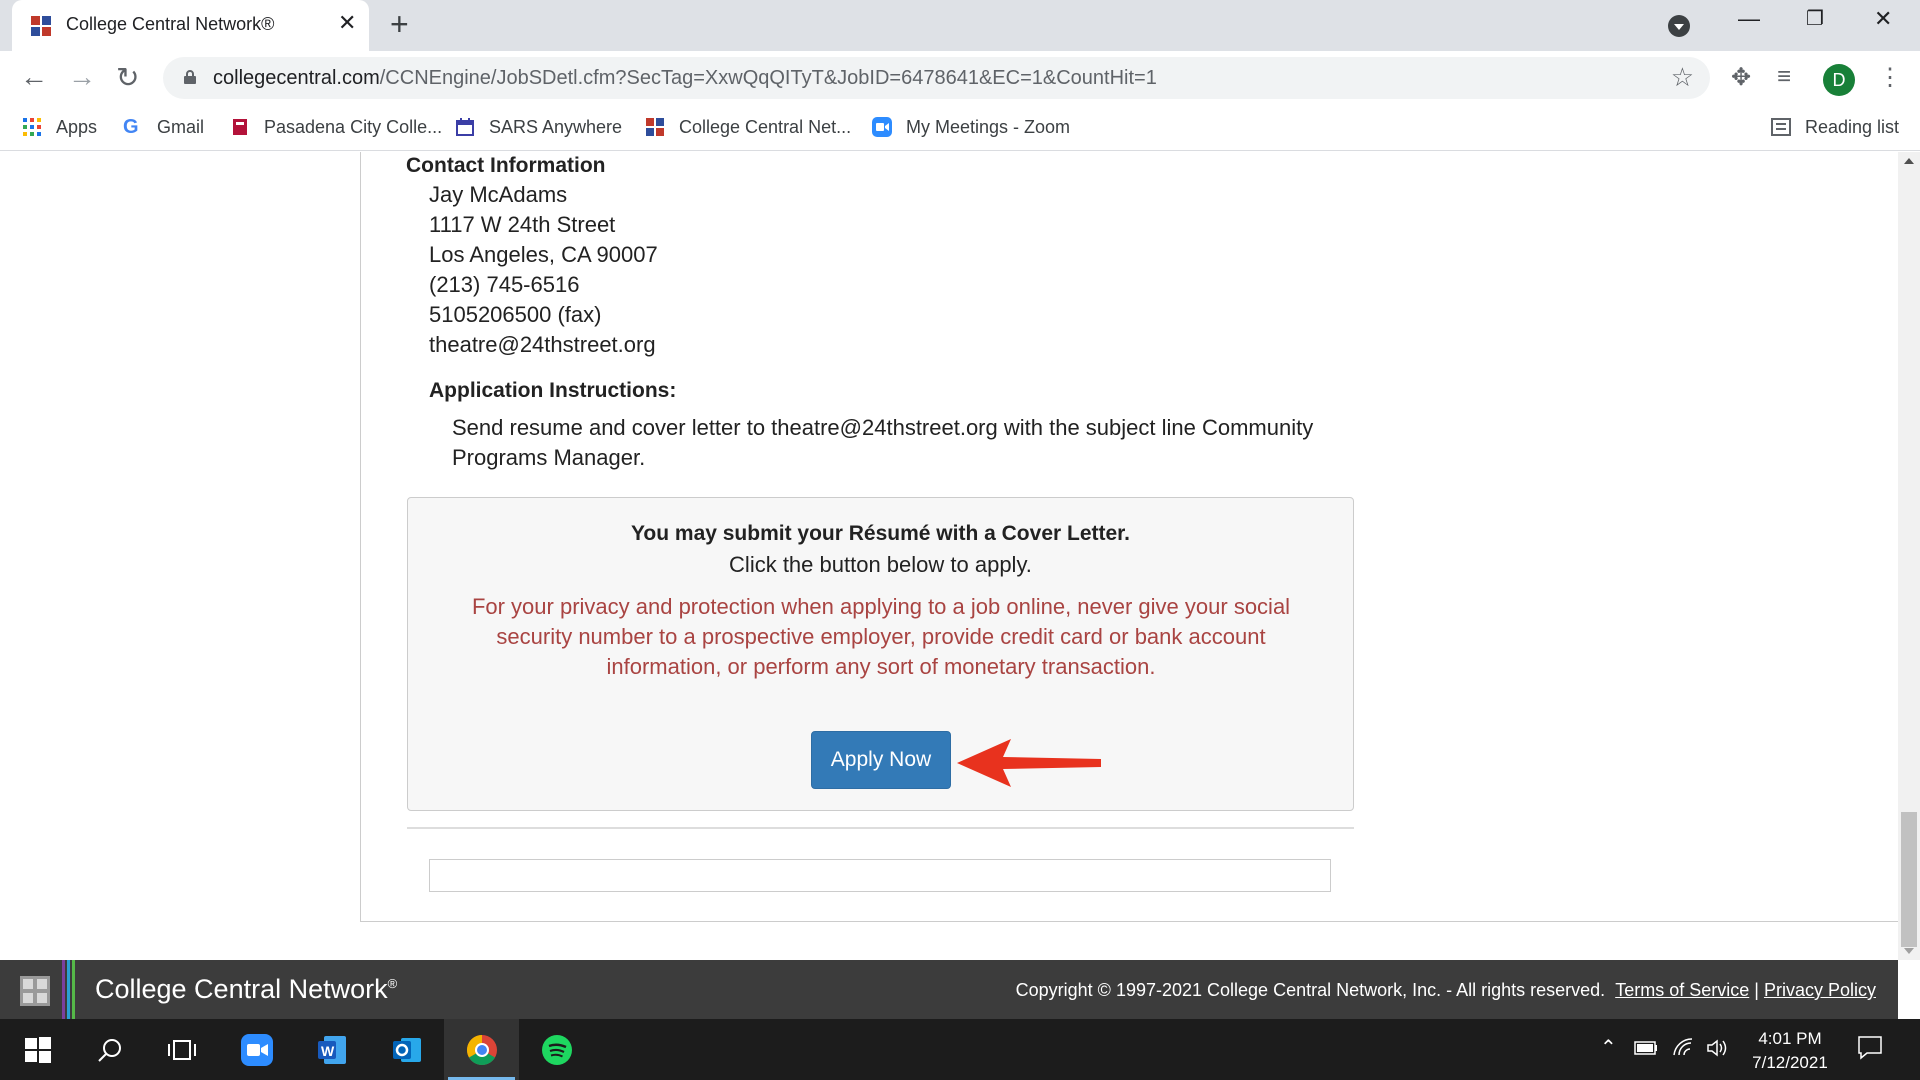 This screenshot has height=1080, width=1920. I want to click on divider, so click(880, 828).